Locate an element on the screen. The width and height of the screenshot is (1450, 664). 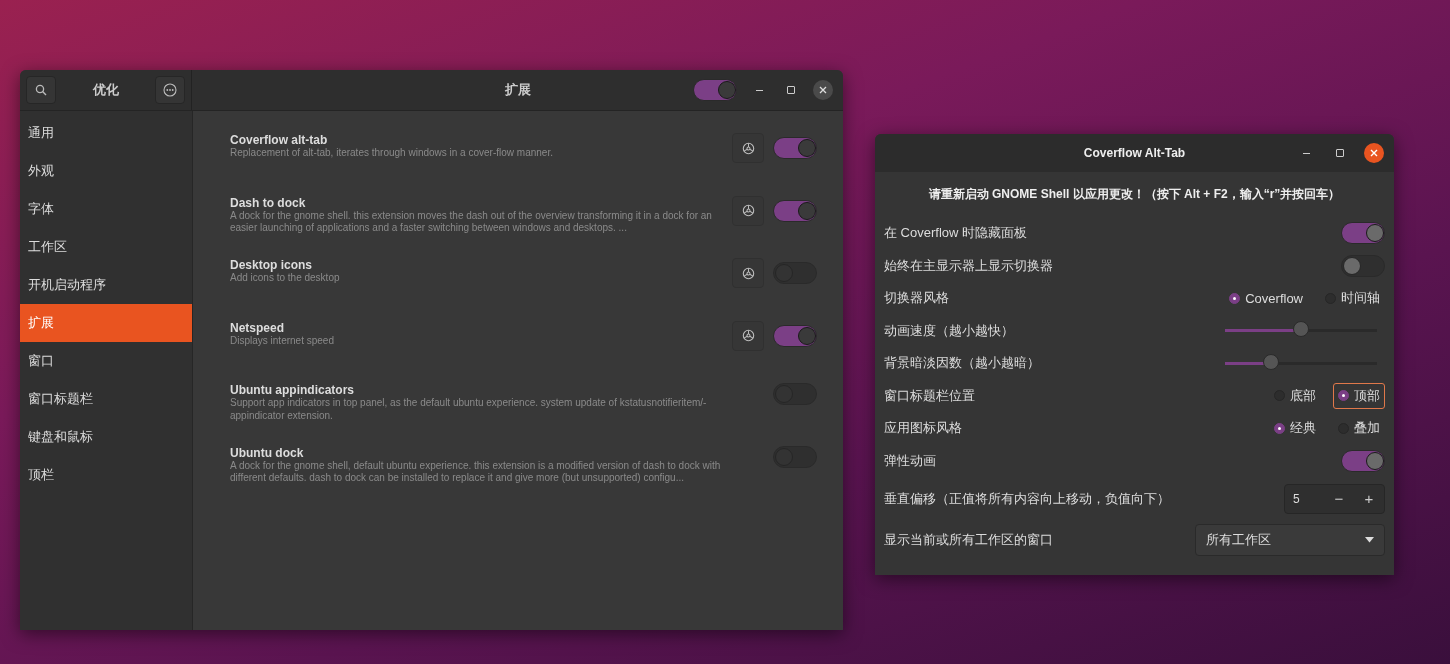
extension-description: Add icons to the desktop is located at coordinates (285, 278).